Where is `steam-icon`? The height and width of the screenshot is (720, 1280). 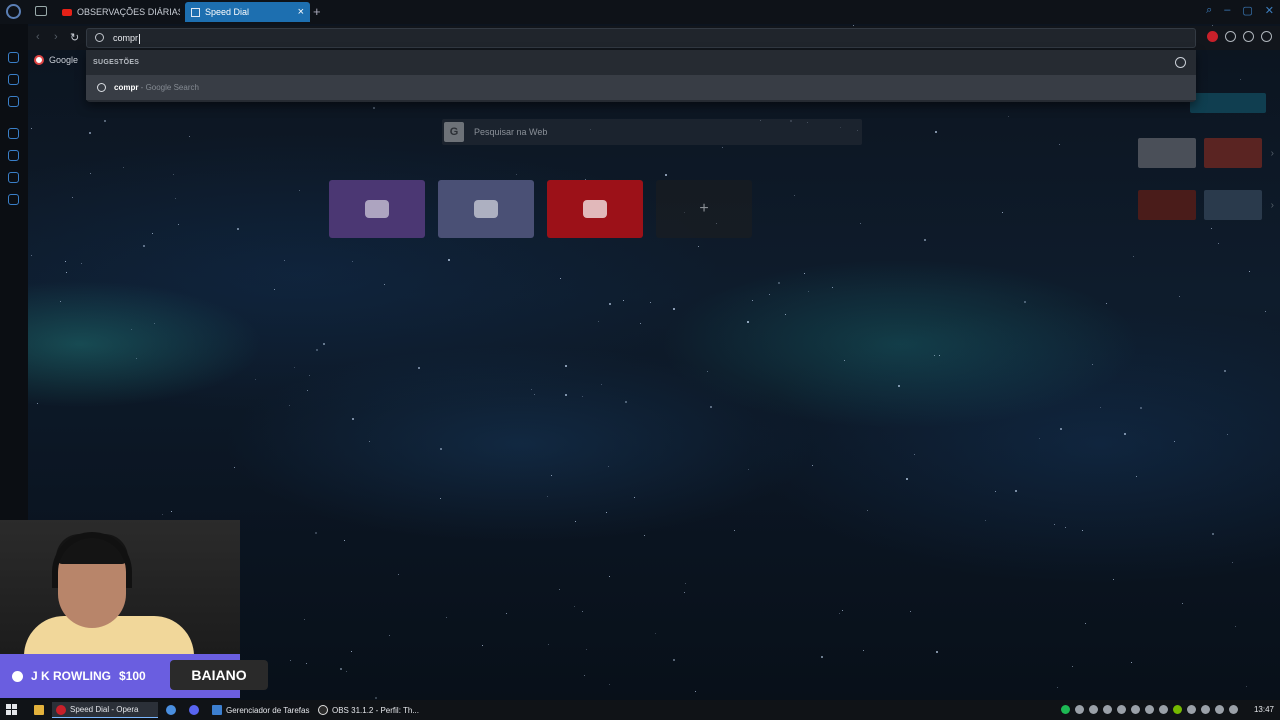 steam-icon is located at coordinates (1135, 709).